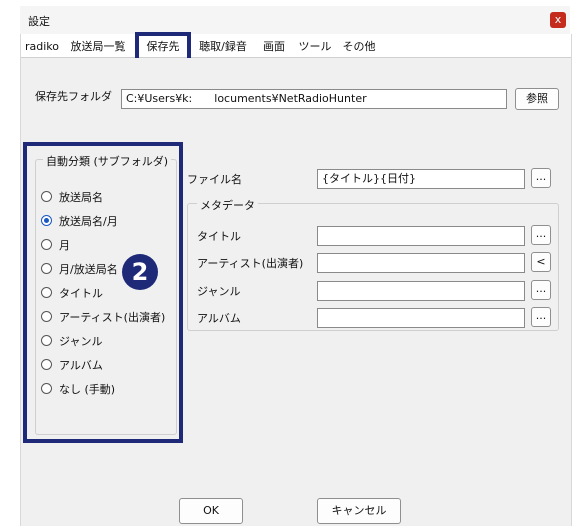 The image size is (572, 527). Describe the element at coordinates (421, 179) in the screenshot. I see `file-name-input: {タイトル}{日付}` at that location.